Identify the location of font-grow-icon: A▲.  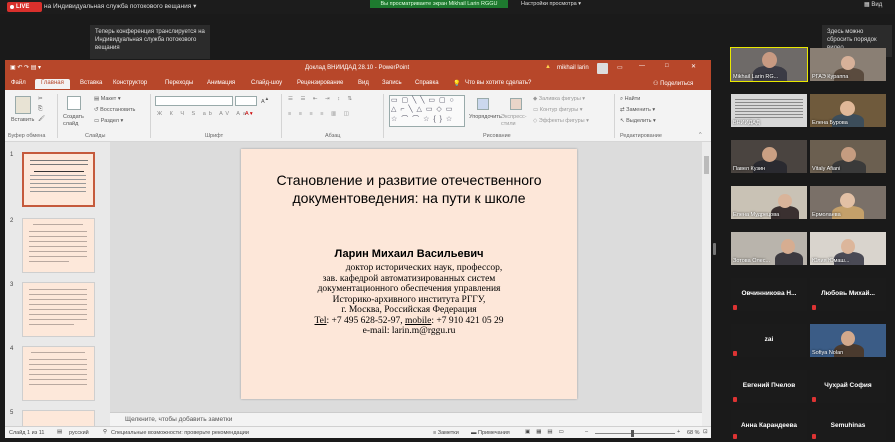
(265, 100).